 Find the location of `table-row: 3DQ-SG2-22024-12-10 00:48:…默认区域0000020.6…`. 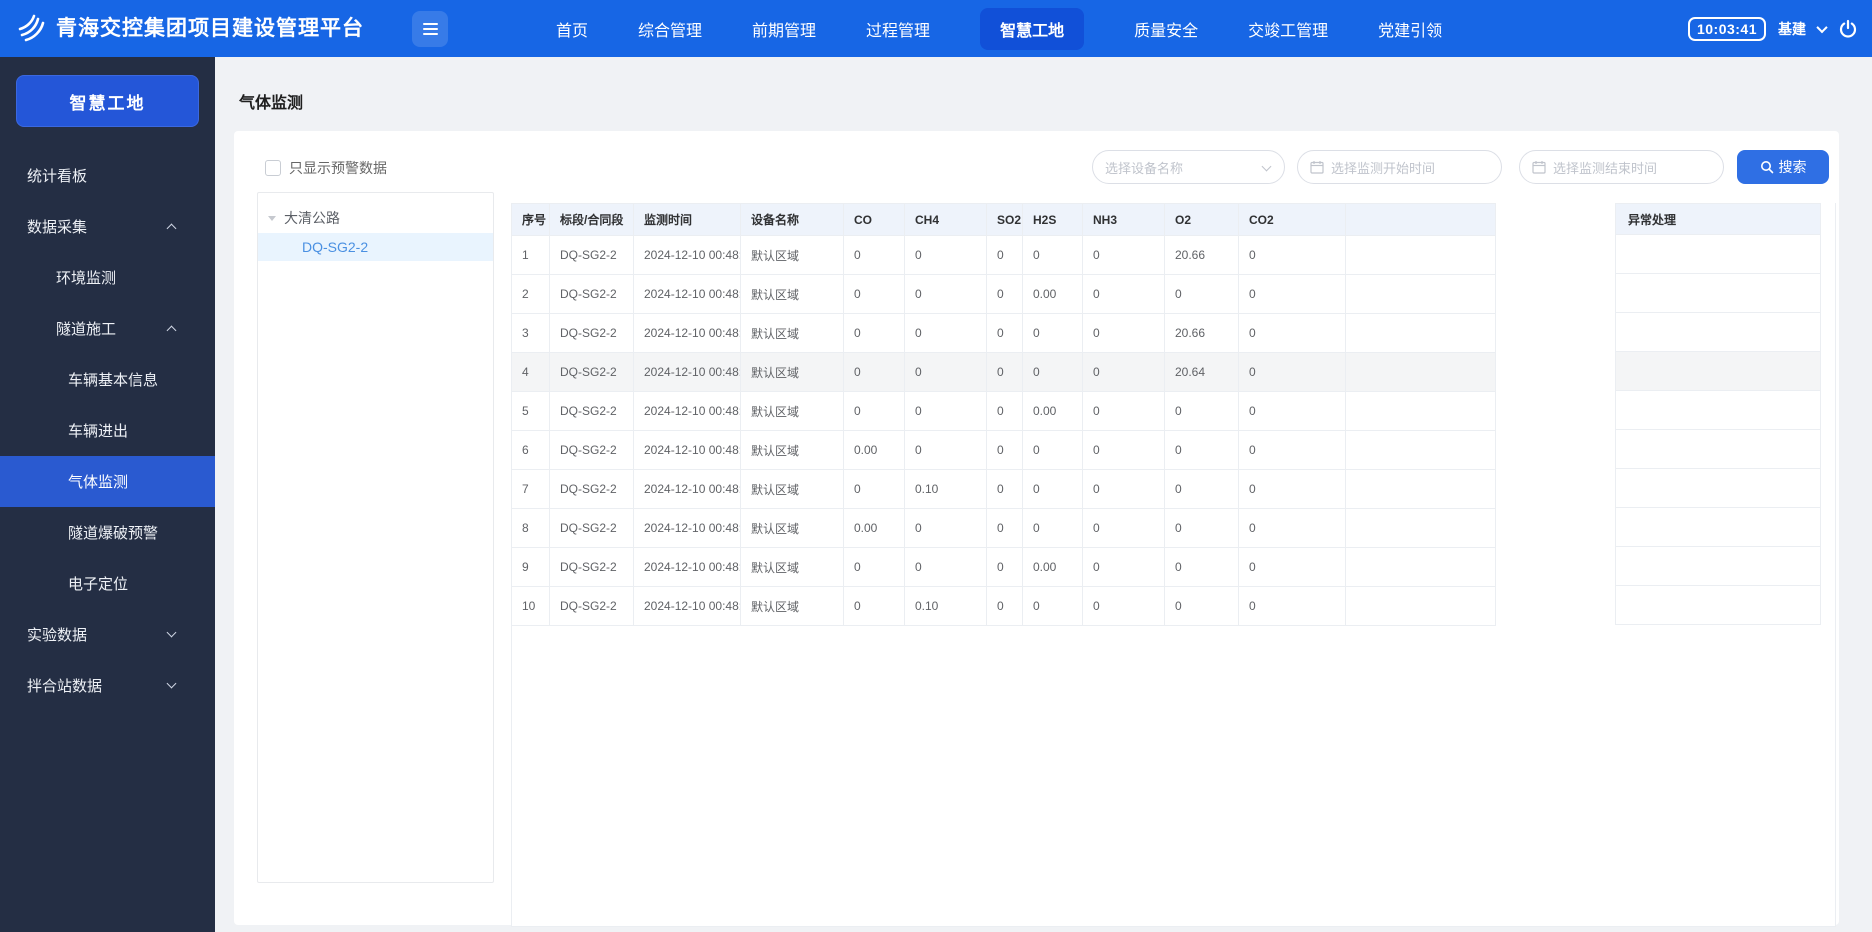

table-row: 3DQ-SG2-22024-12-10 00:48:…默认区域0000020.6… is located at coordinates (1003, 333).